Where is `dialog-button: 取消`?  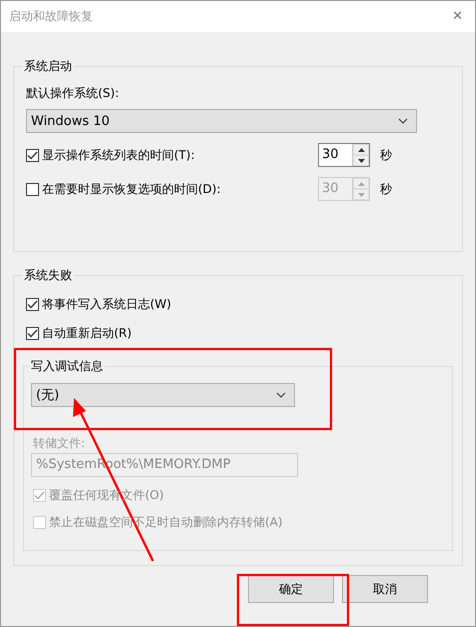
dialog-button: 取消 is located at coordinates (385, 589).